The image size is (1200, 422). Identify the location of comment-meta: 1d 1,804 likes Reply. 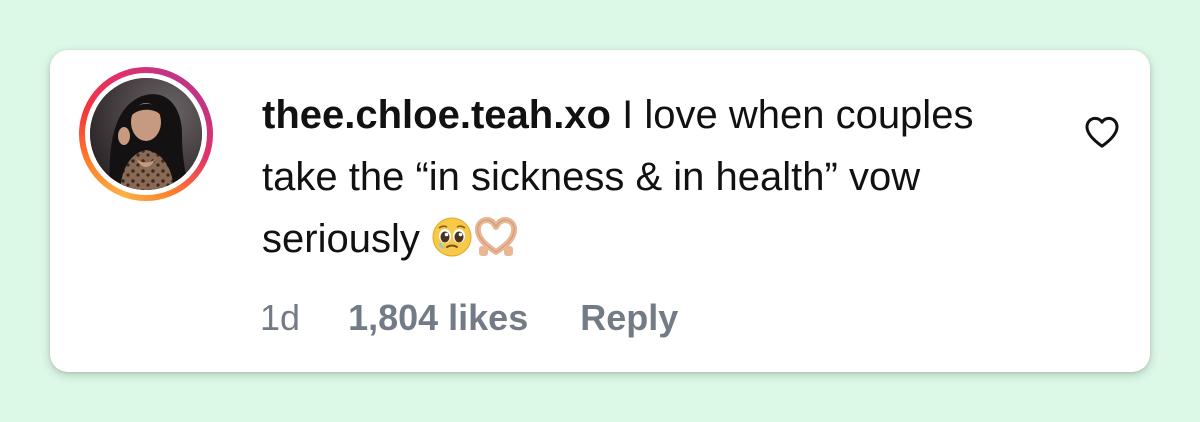
(469, 318).